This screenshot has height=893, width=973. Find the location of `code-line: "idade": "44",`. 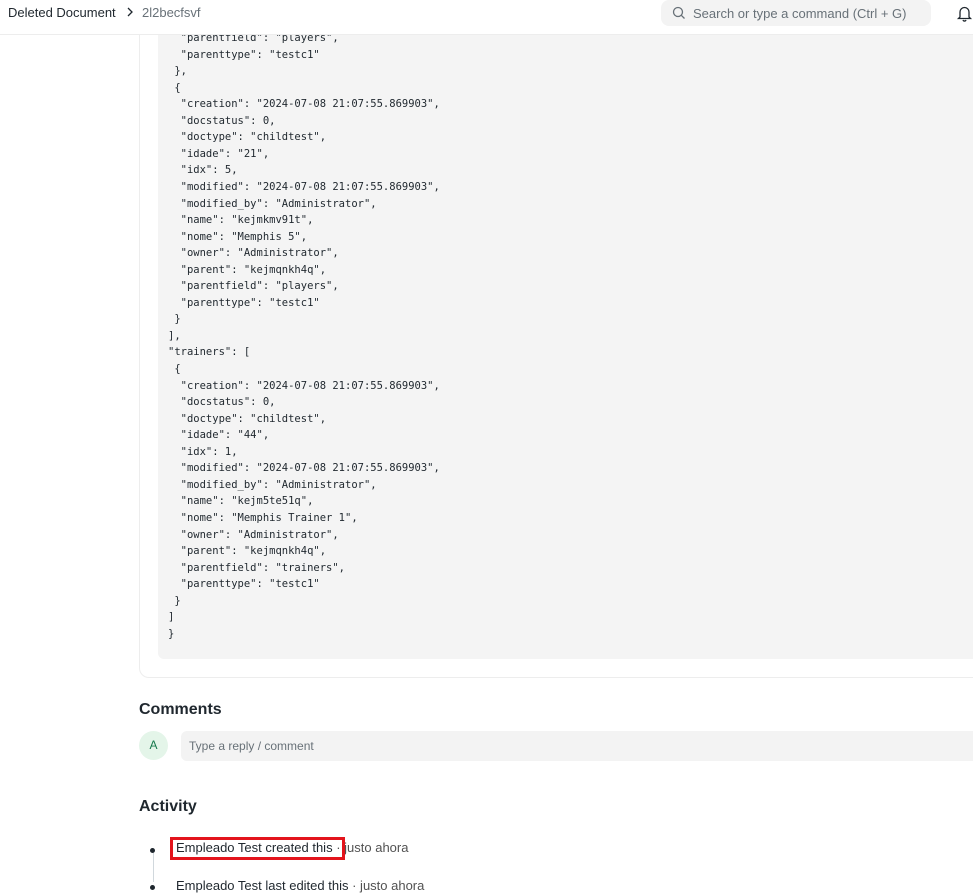

code-line: "idade": "44", is located at coordinates (219, 435).